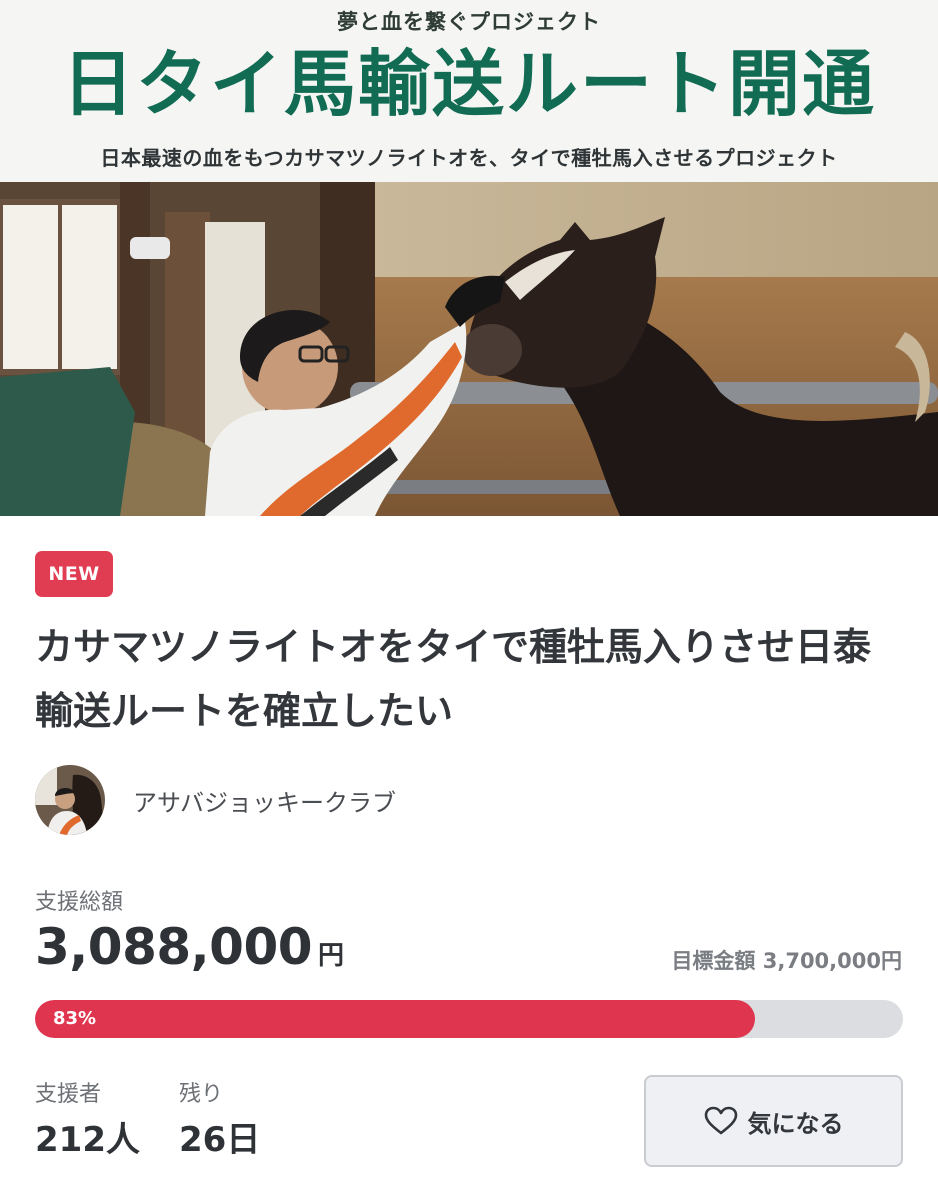  I want to click on goal-amount: 目標金額 3,700,000円, so click(786, 961).